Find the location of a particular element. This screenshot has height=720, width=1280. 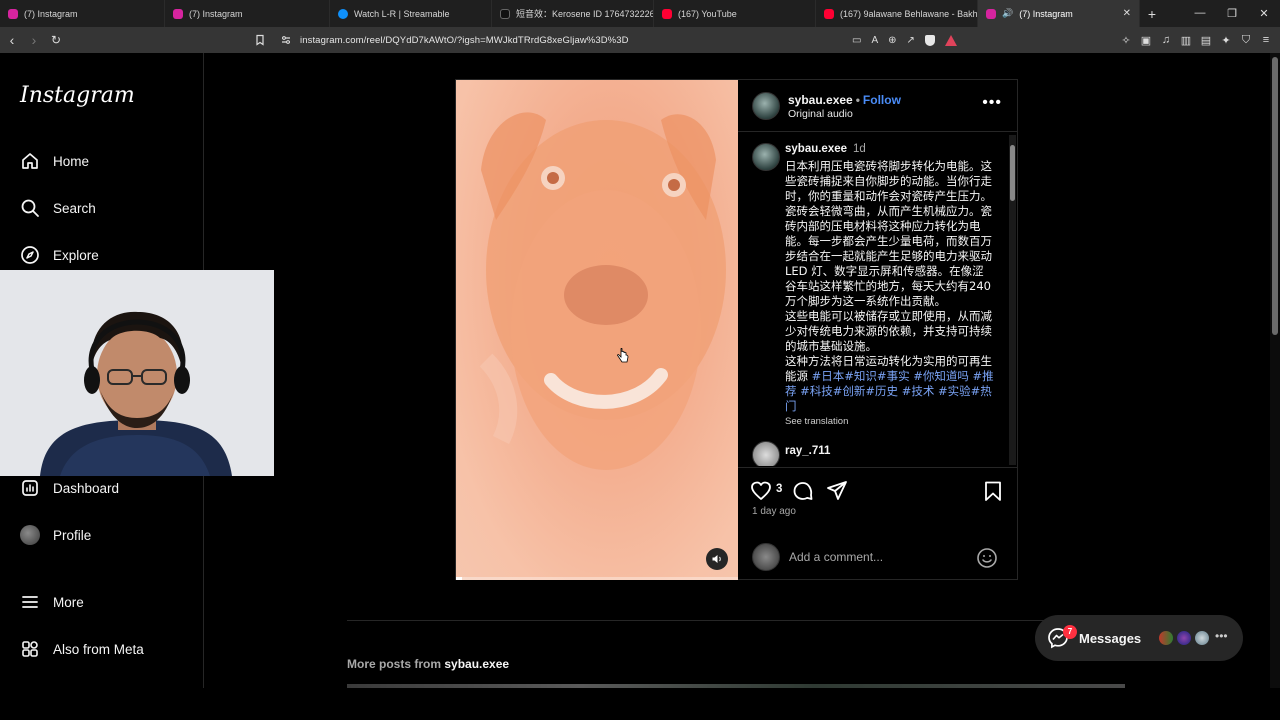

nav-label: Profile is located at coordinates (72, 535).